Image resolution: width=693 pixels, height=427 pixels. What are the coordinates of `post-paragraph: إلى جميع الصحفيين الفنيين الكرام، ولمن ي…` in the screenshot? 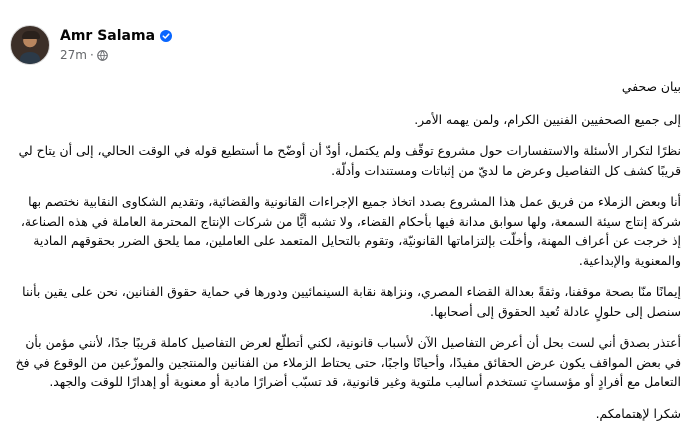 It's located at (547, 119).